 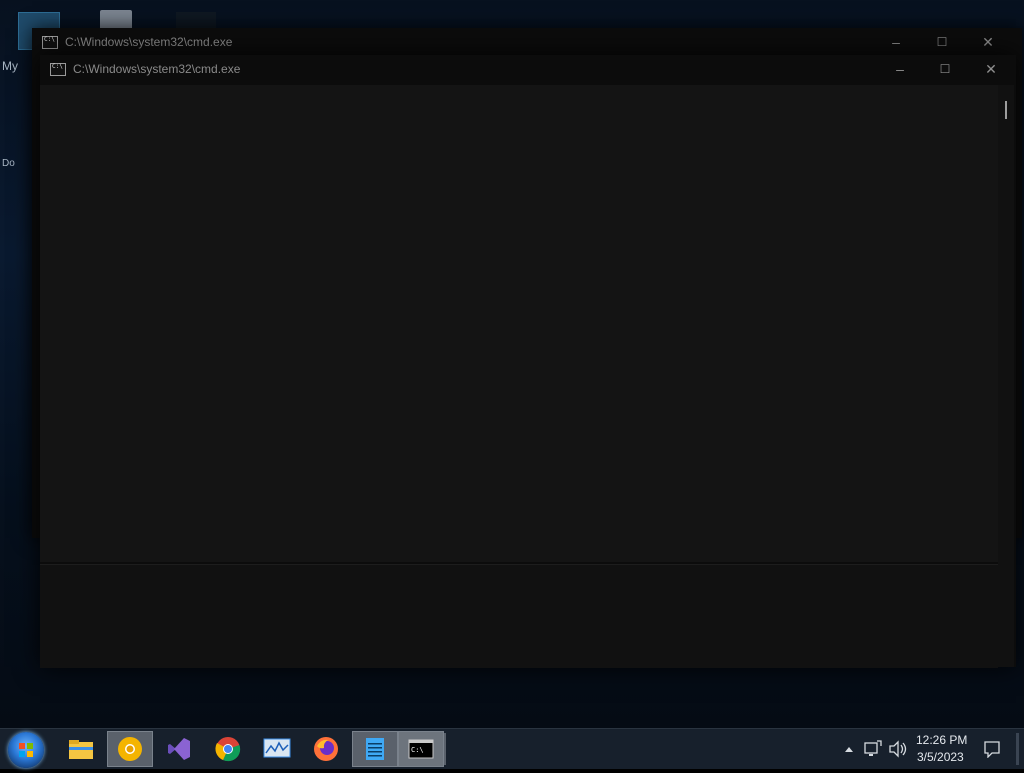 What do you see at coordinates (898, 749) in the screenshot?
I see `volume-icon` at bounding box center [898, 749].